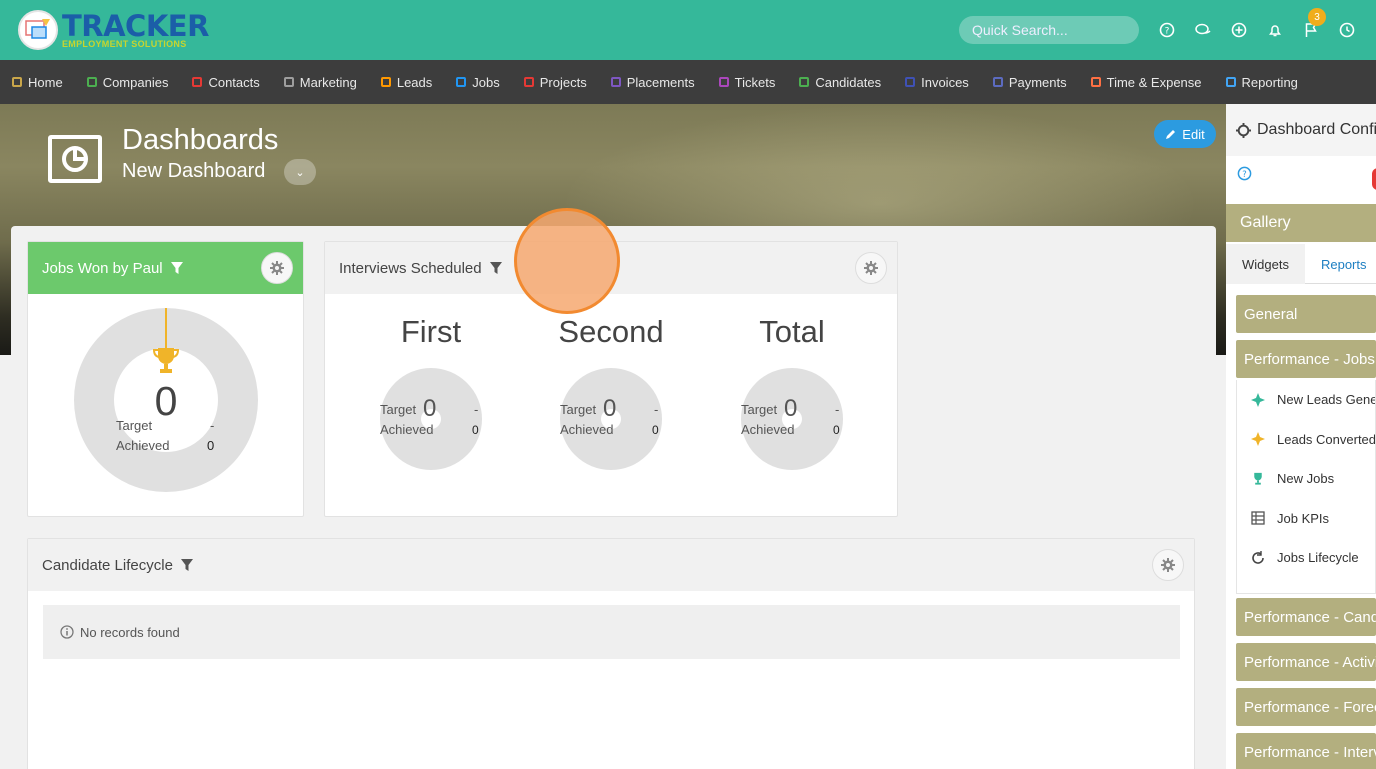 The image size is (1376, 769). I want to click on panel-header: Dashboard Configuration, so click(1301, 130).